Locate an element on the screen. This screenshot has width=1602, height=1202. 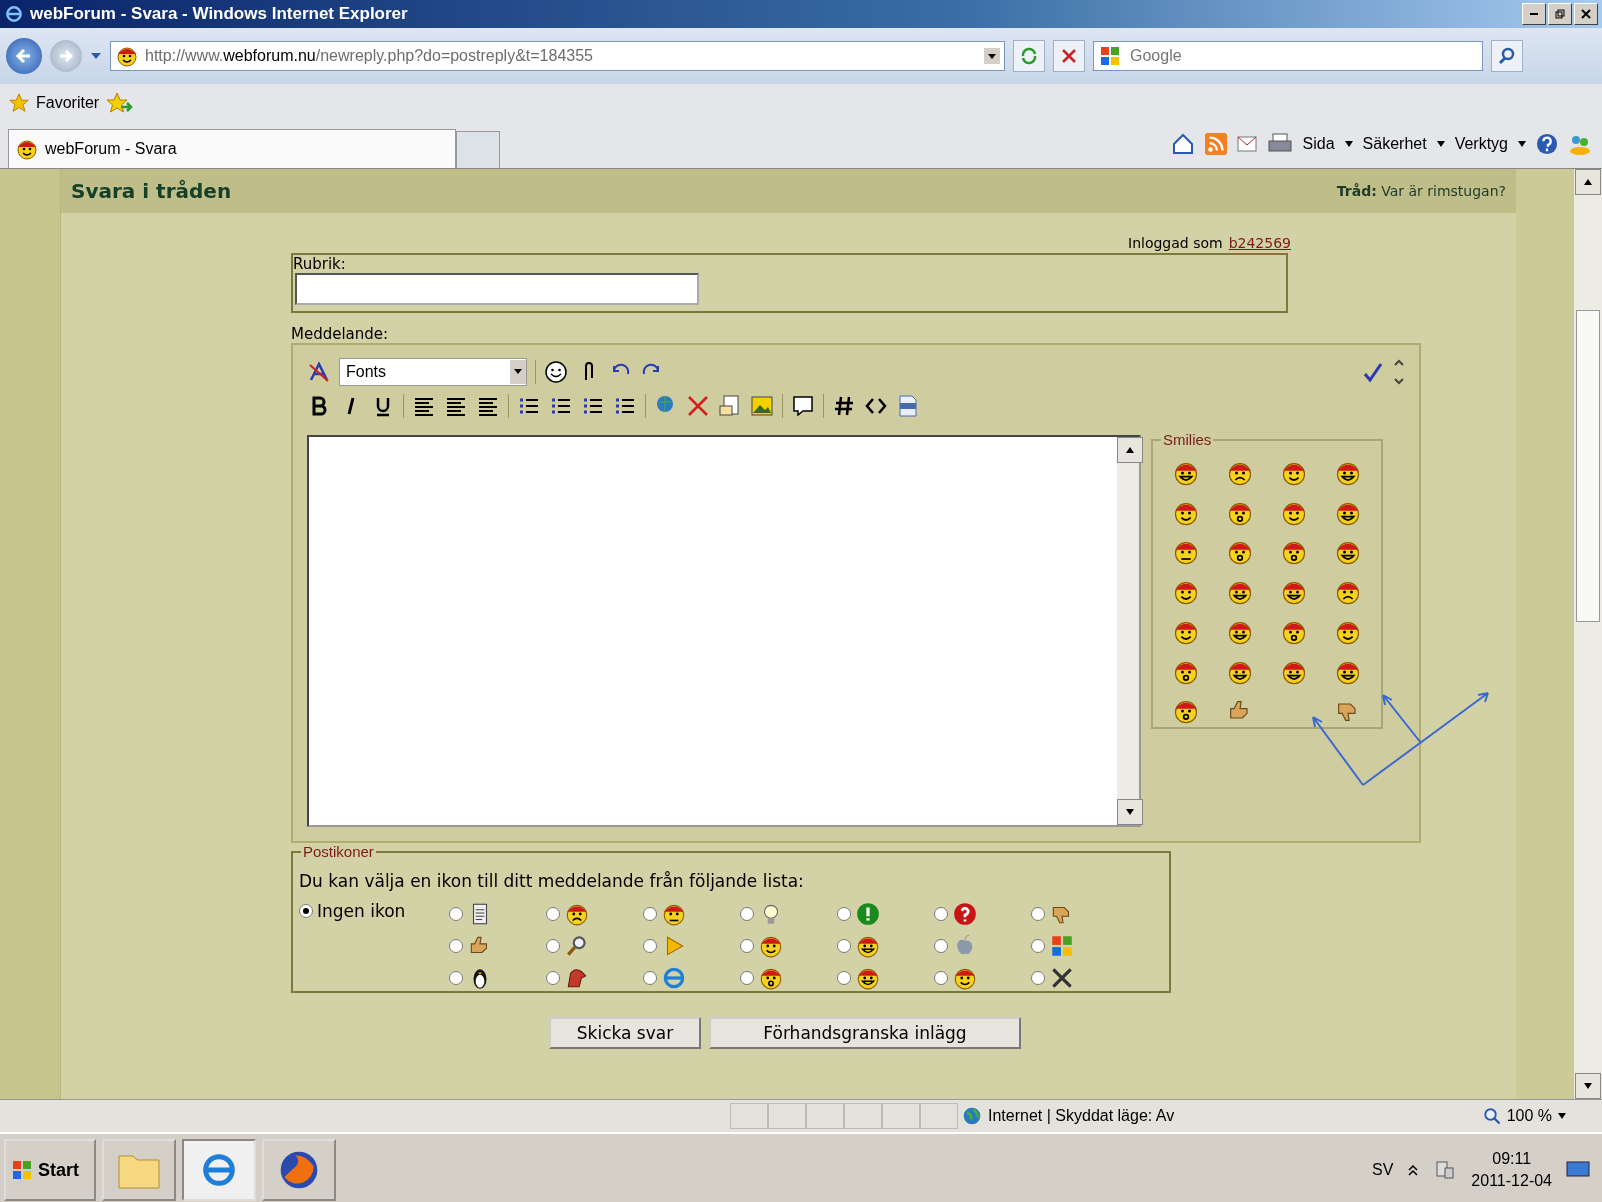
mail-icon is located at coordinates (1246, 144).